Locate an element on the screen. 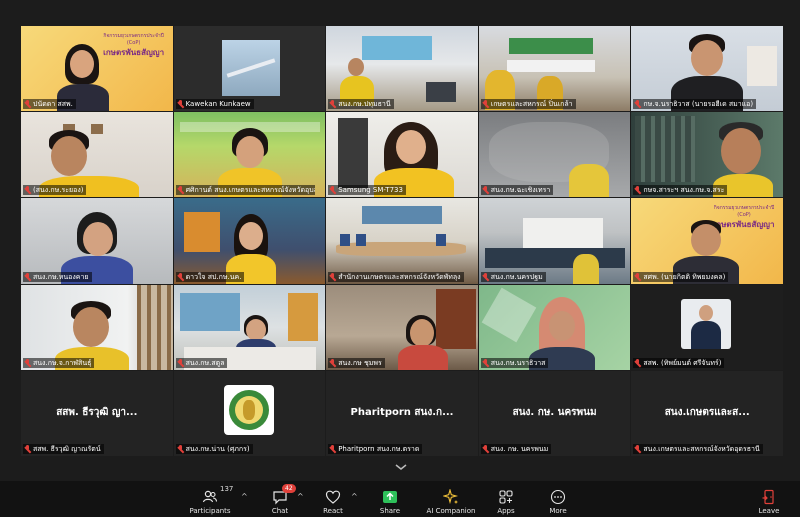  video-tile: (สนง.กษ.ระยอง) is located at coordinates (97, 155).